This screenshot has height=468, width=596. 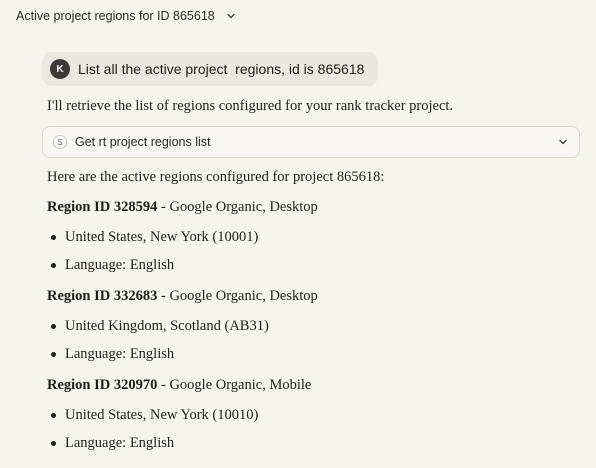 I want to click on chat-header: Active project regions for ID 865618, so click(x=298, y=18).